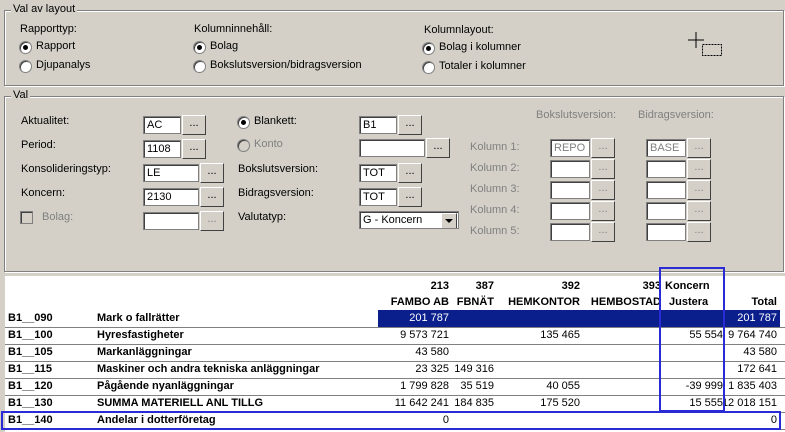 This screenshot has height=432, width=785. What do you see at coordinates (692, 339) in the screenshot?
I see `koncern-justera-highlight-box` at bounding box center [692, 339].